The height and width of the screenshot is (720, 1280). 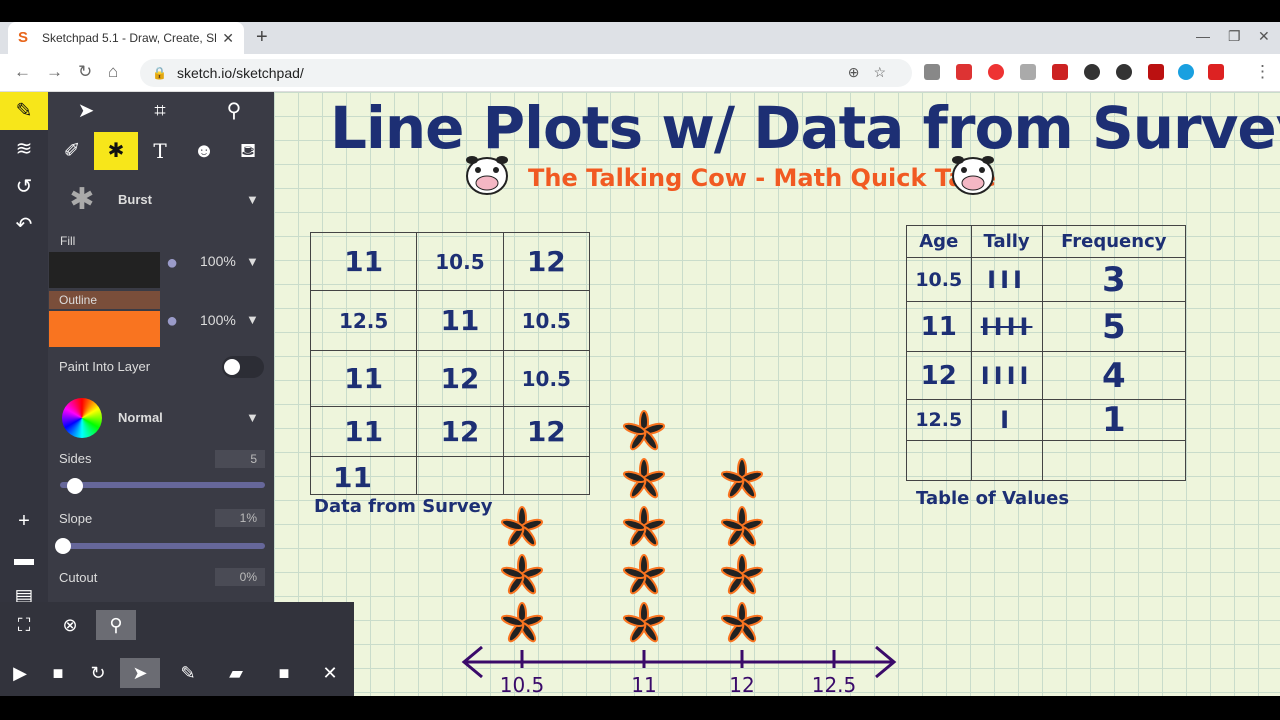 What do you see at coordinates (72, 151) in the screenshot?
I see `brush-icon: ✐` at bounding box center [72, 151].